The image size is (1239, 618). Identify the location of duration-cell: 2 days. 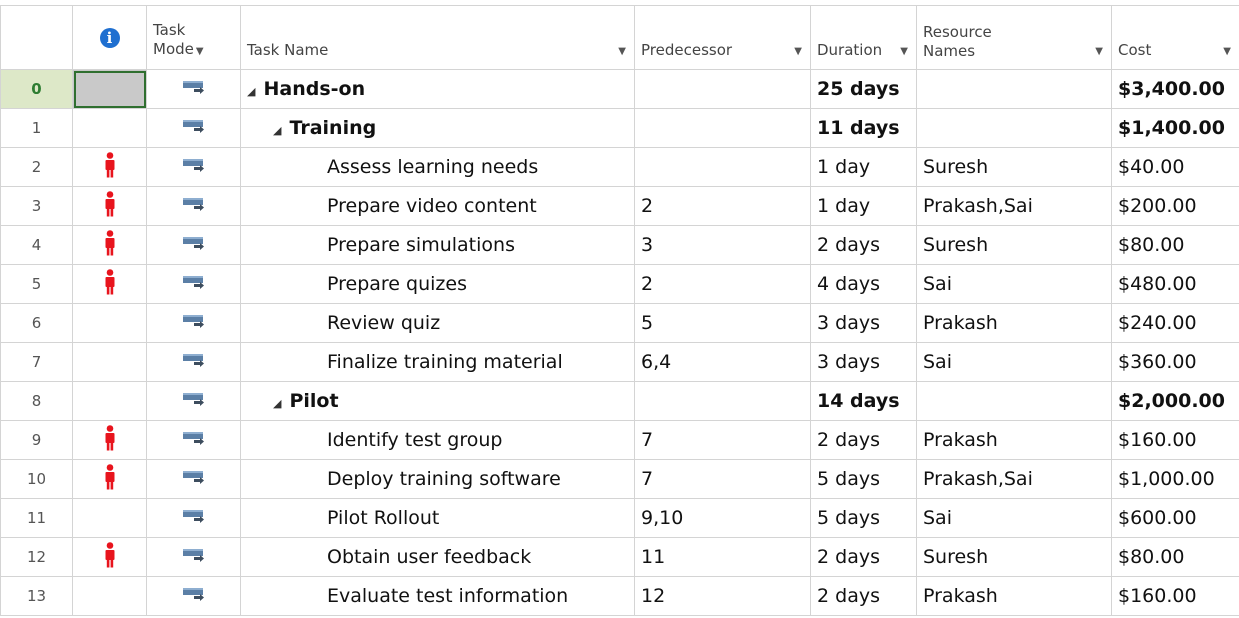
(863, 440).